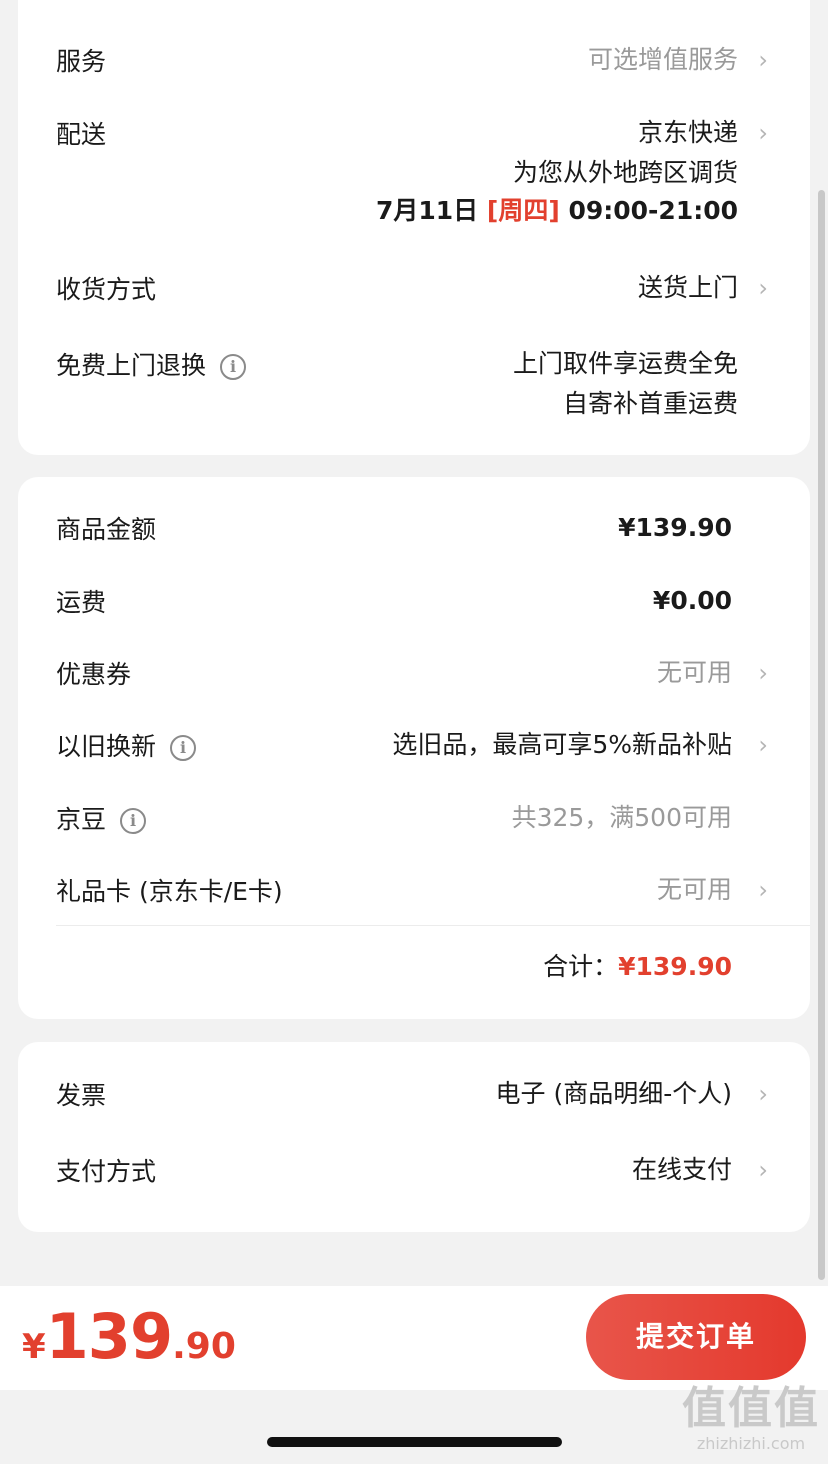  What do you see at coordinates (414, 1338) in the screenshot?
I see `bottom-bar: ¥139.90 提交订单` at bounding box center [414, 1338].